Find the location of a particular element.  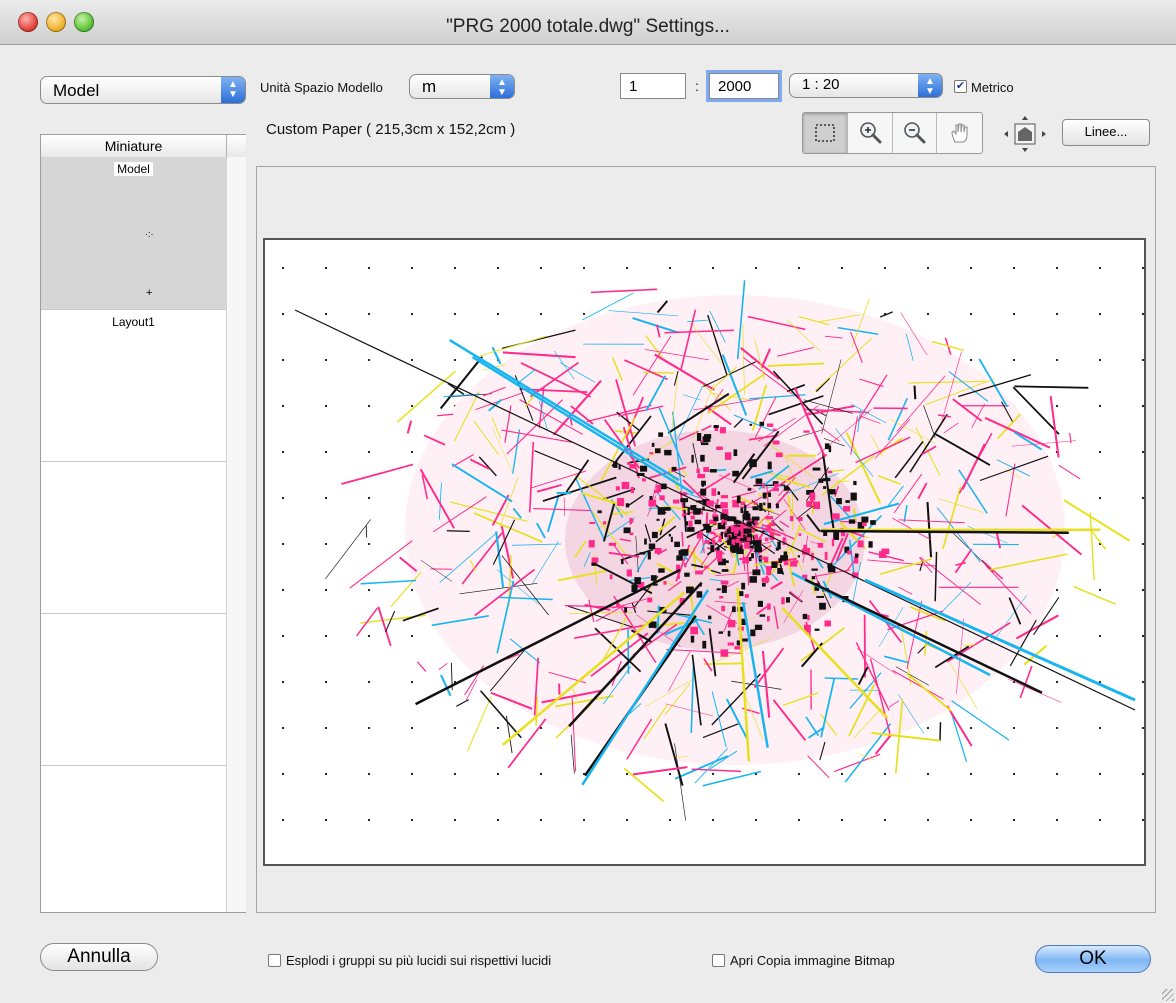

fit-page-icon is located at coordinates (1025, 134).